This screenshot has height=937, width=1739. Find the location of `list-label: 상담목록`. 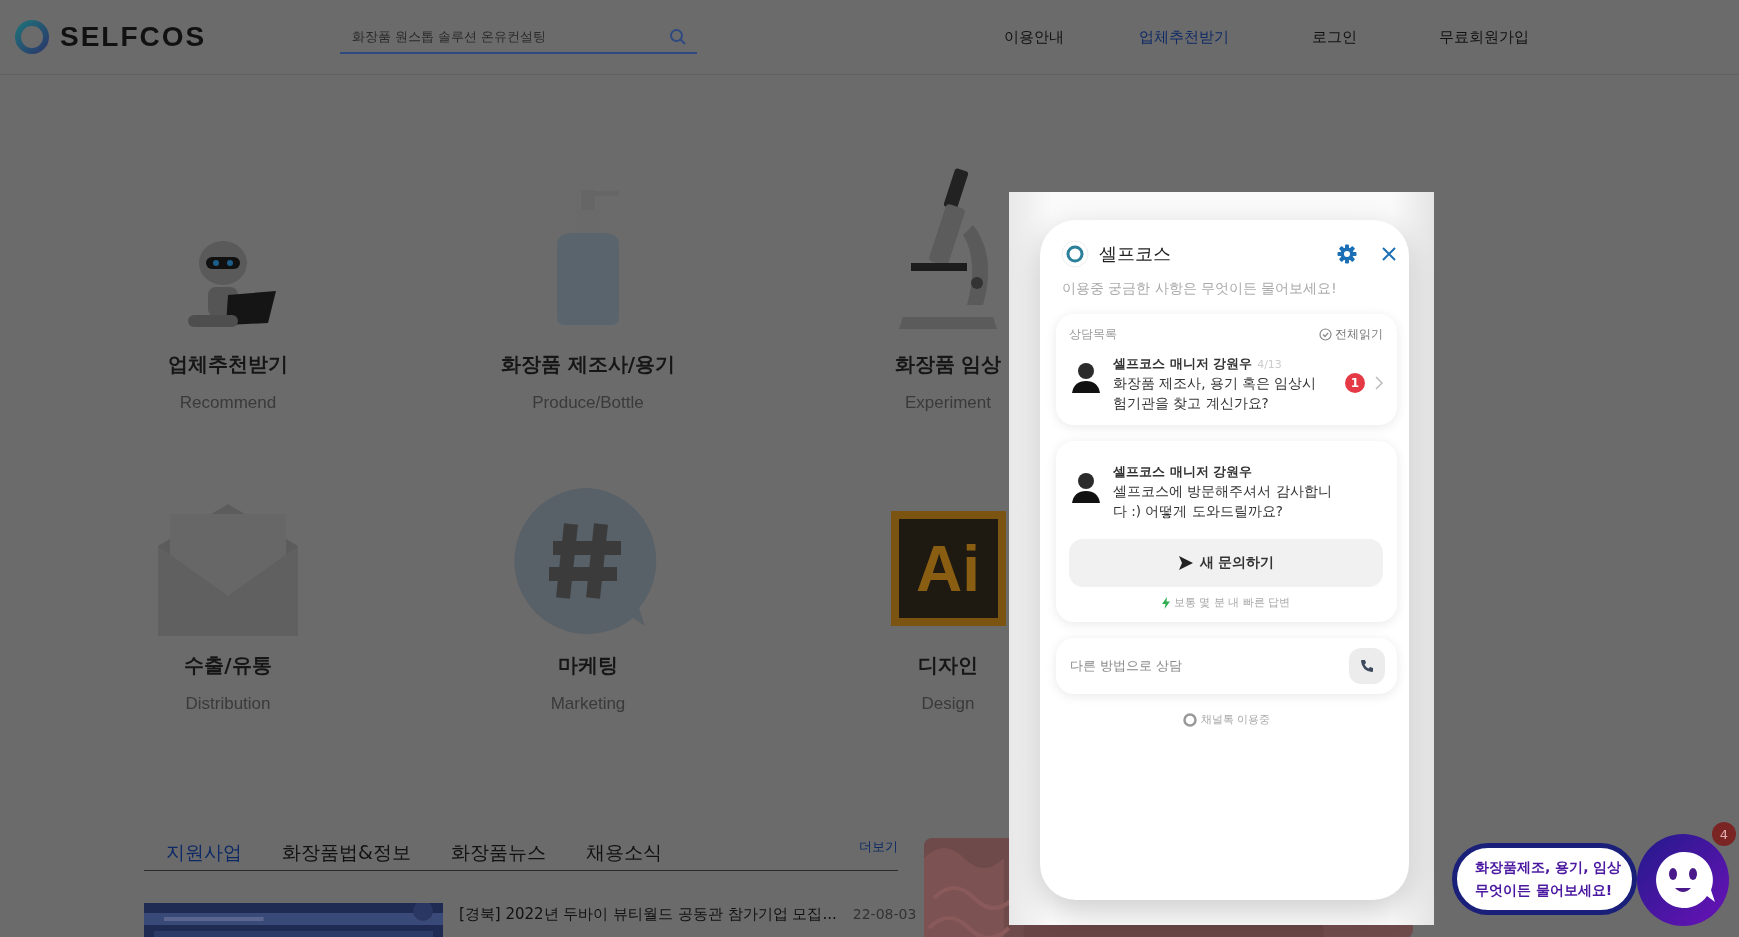

list-label: 상담목록 is located at coordinates (1093, 334).